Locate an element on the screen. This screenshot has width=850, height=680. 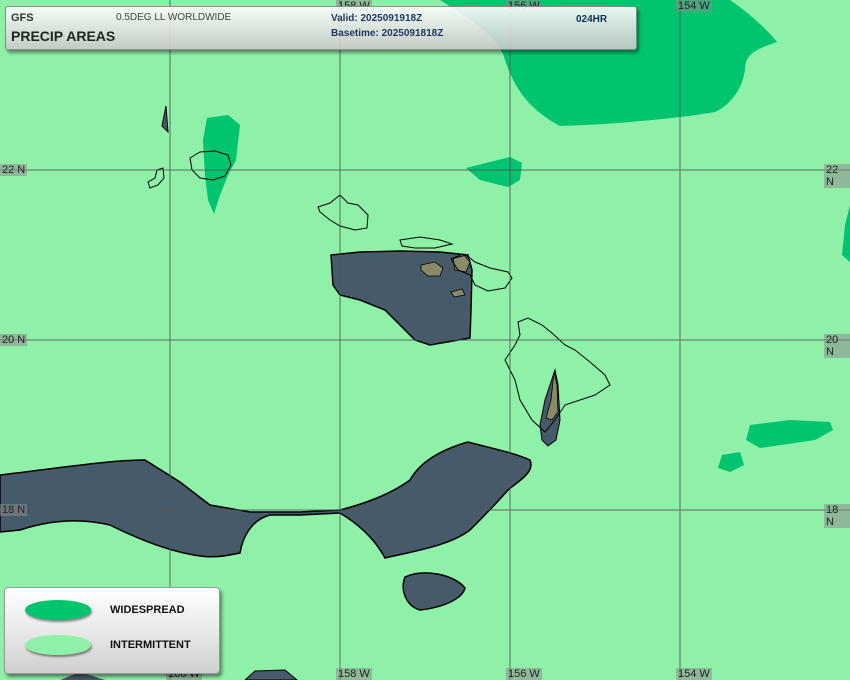
lat-label-22n-left: 22 N is located at coordinates (14, 170).